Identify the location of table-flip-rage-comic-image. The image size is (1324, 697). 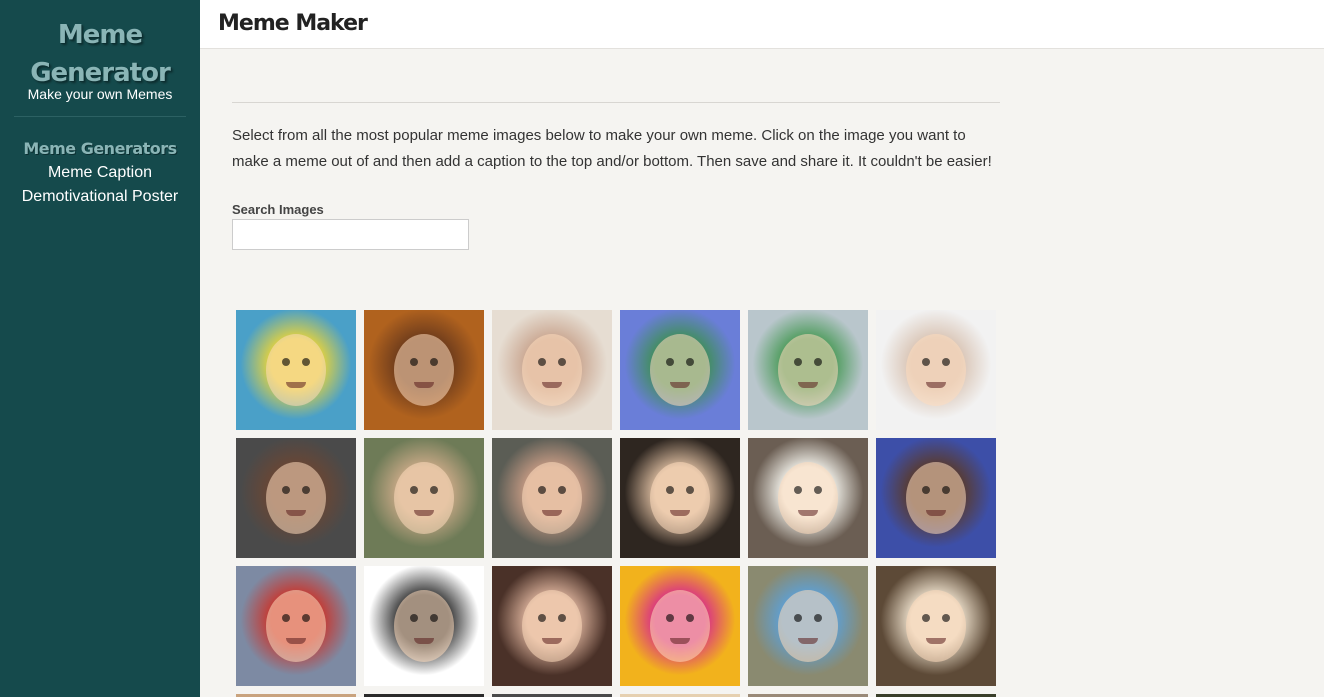
(424, 626).